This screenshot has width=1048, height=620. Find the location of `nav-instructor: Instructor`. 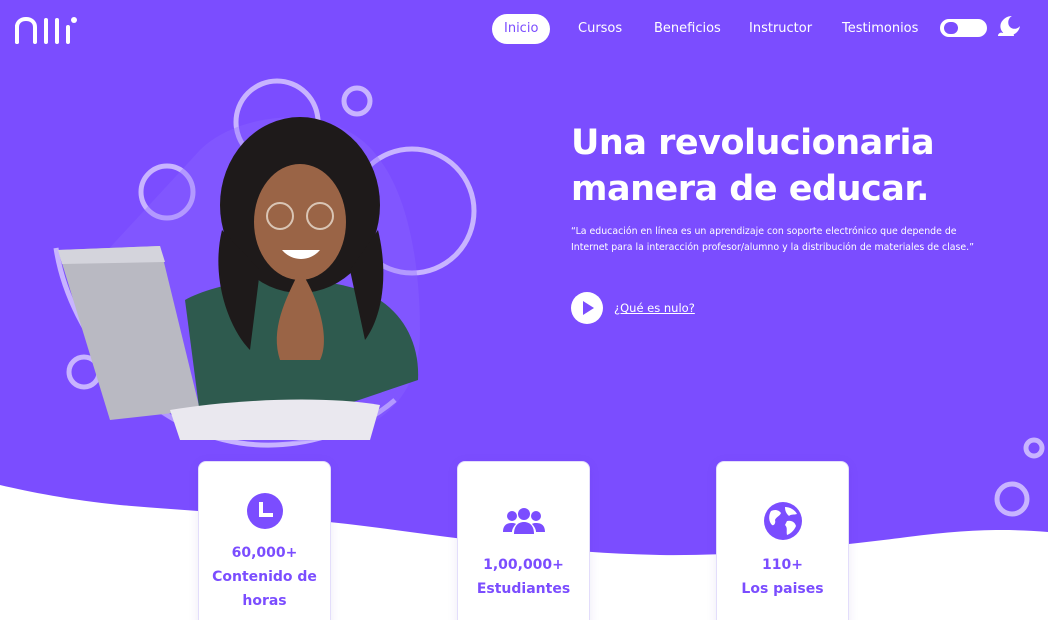

nav-instructor: Instructor is located at coordinates (780, 29).